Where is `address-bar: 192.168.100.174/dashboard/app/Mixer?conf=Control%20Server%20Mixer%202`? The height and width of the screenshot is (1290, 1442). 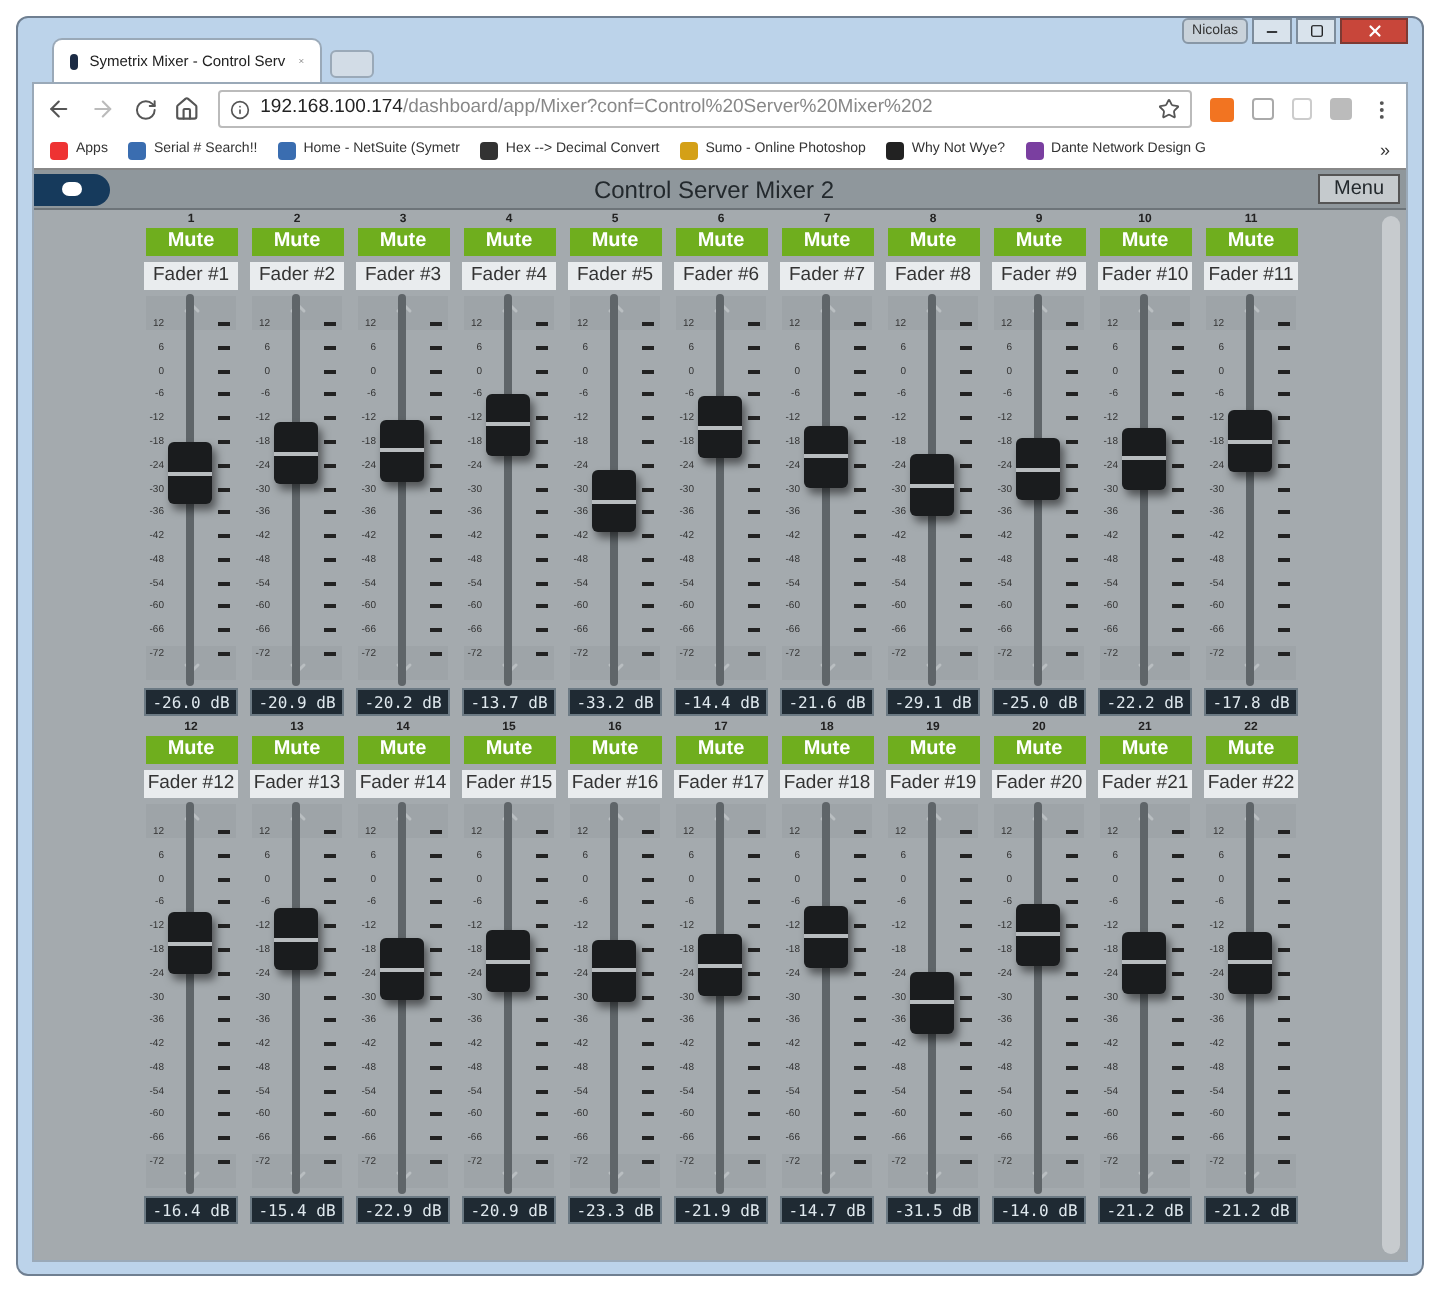 address-bar: 192.168.100.174/dashboard/app/Mixer?conf=Control%20Server%20Mixer%202 is located at coordinates (705, 109).